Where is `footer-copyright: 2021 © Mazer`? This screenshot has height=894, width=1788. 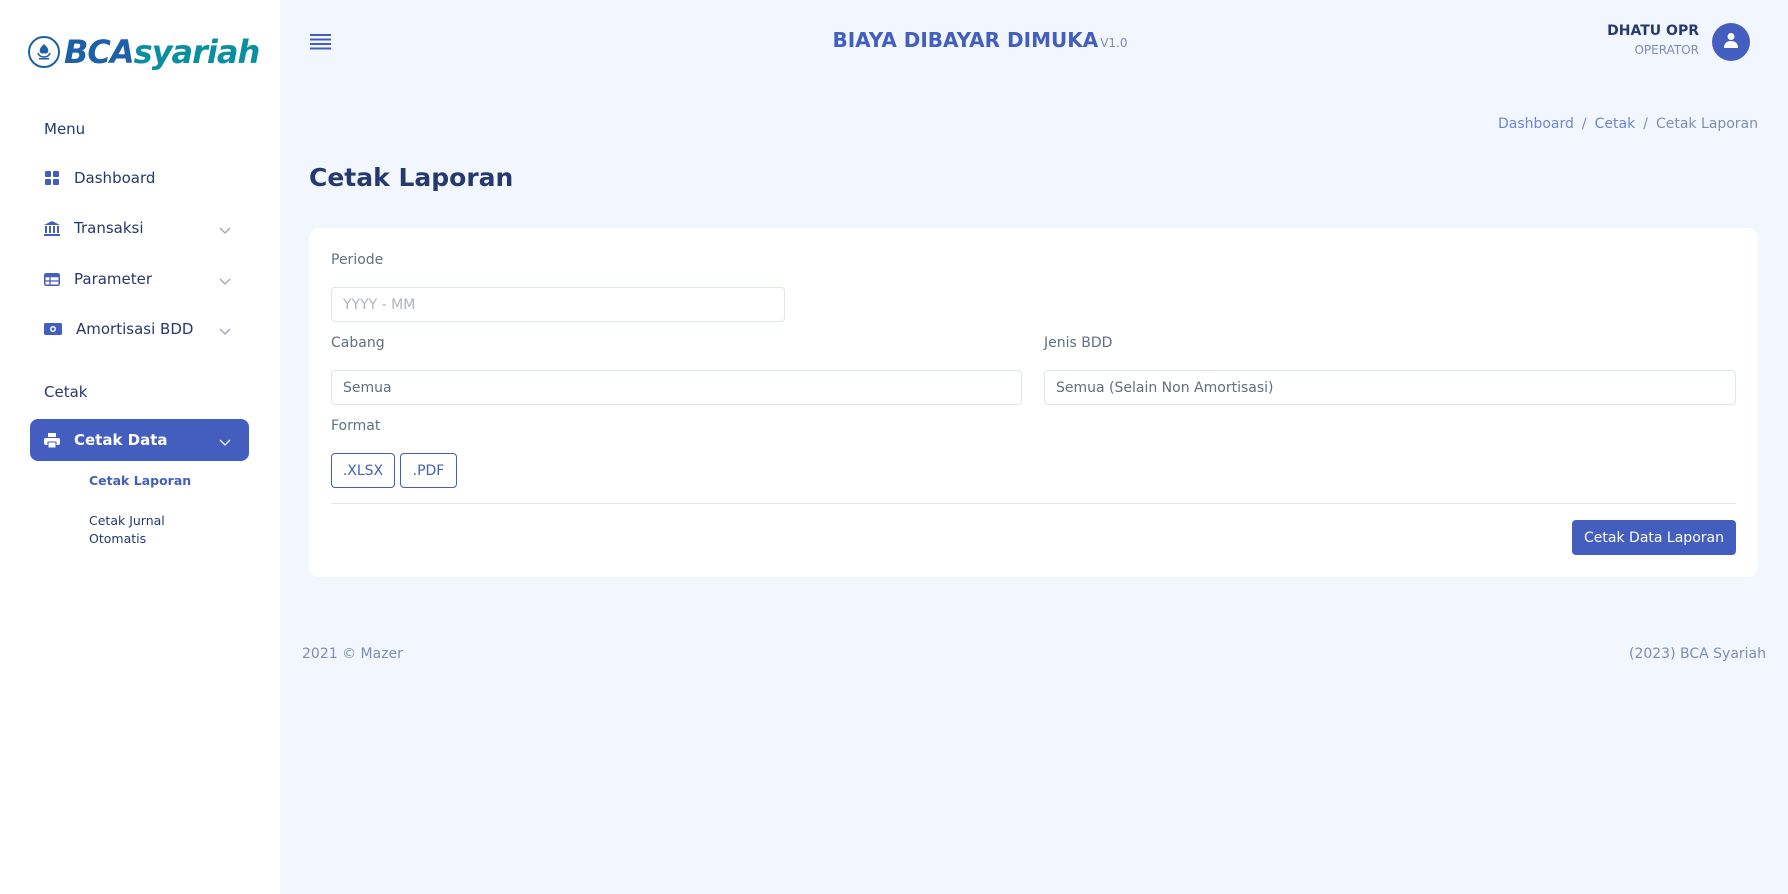 footer-copyright: 2021 © Mazer is located at coordinates (352, 654).